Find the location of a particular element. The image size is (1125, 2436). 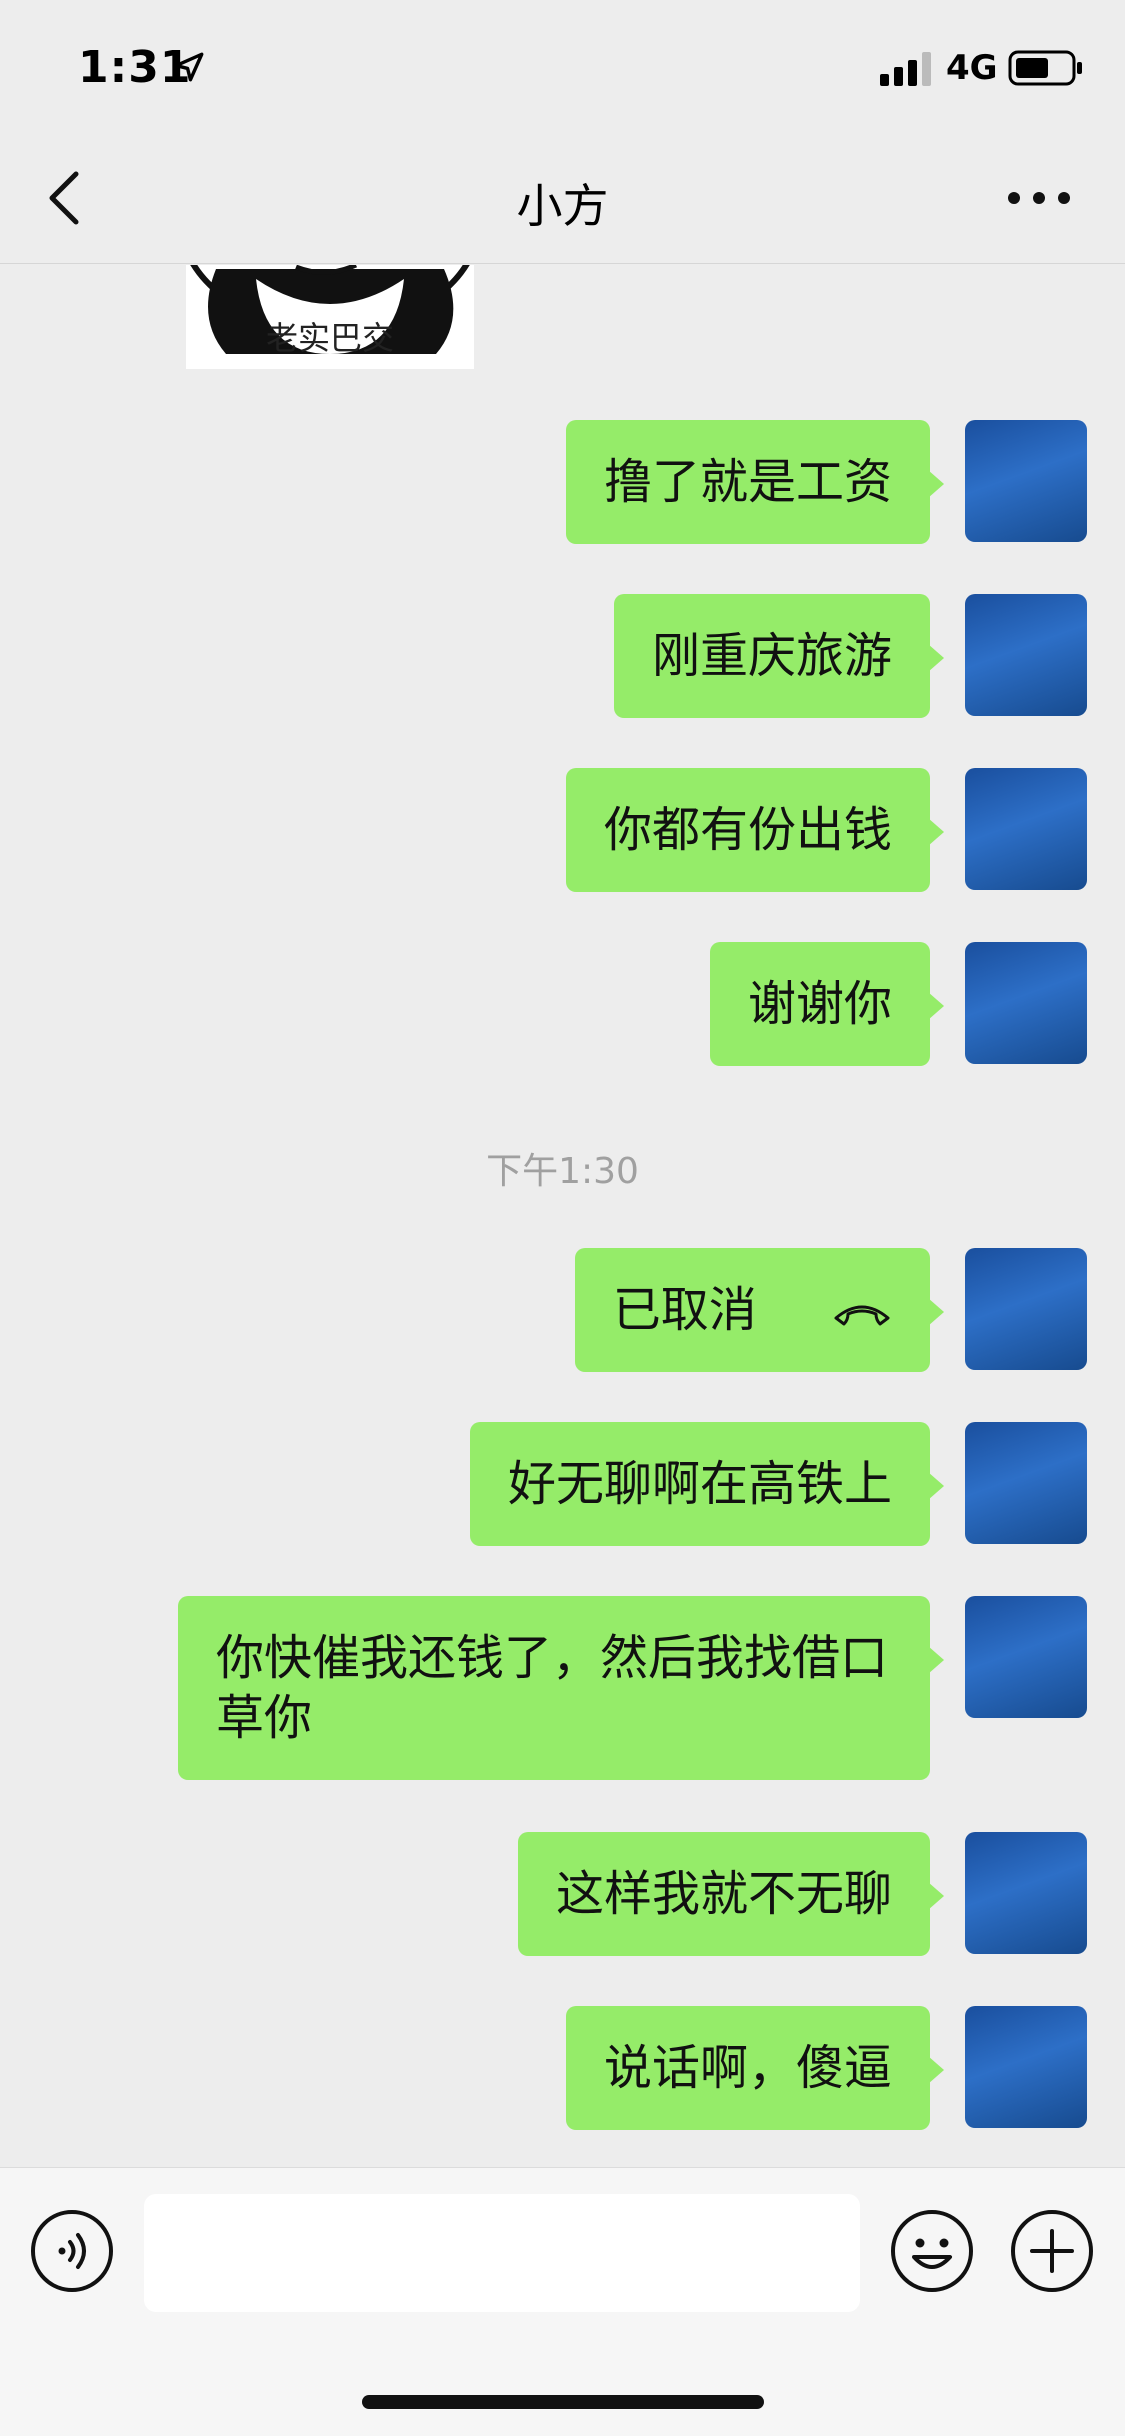

message-input is located at coordinates (502, 2253).